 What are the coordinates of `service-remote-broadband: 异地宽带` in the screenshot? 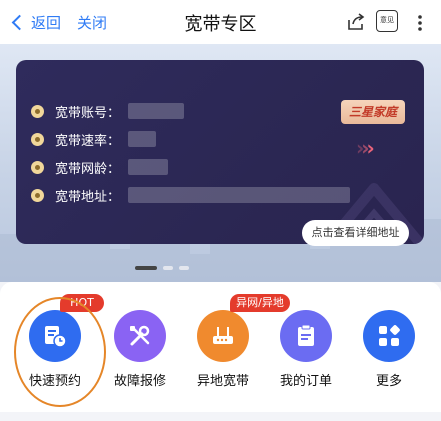 It's located at (222, 351).